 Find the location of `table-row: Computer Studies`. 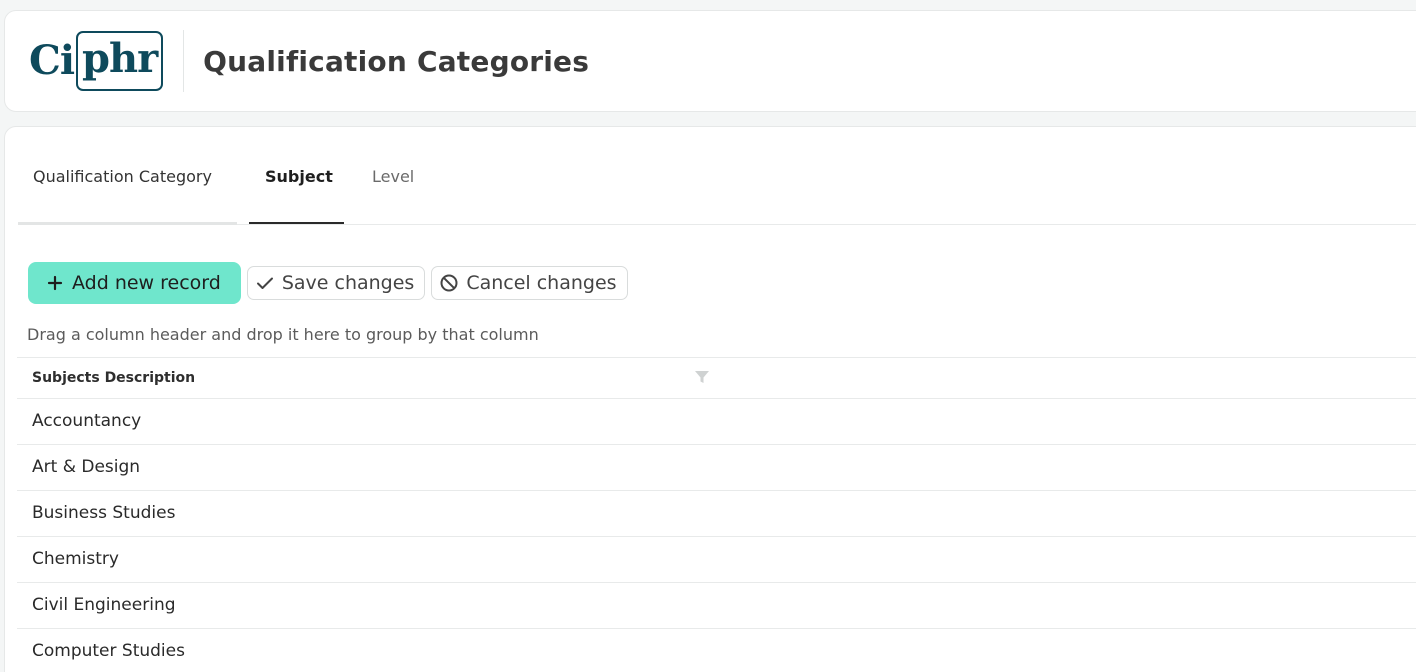

table-row: Computer Studies is located at coordinates (716, 650).